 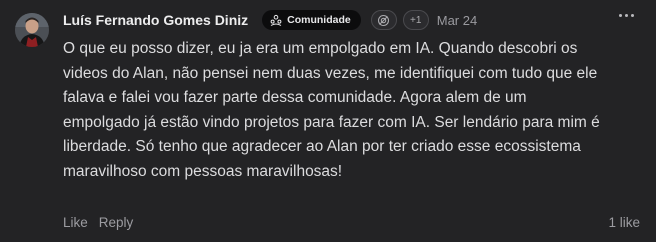 What do you see at coordinates (626, 15) in the screenshot?
I see `more-options-icon` at bounding box center [626, 15].